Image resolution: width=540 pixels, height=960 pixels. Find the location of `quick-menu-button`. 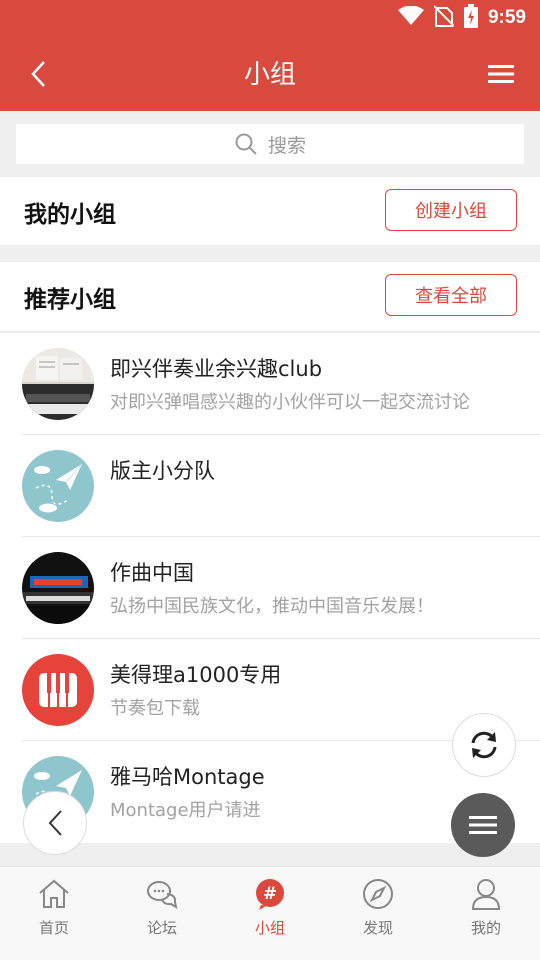

quick-menu-button is located at coordinates (483, 825).